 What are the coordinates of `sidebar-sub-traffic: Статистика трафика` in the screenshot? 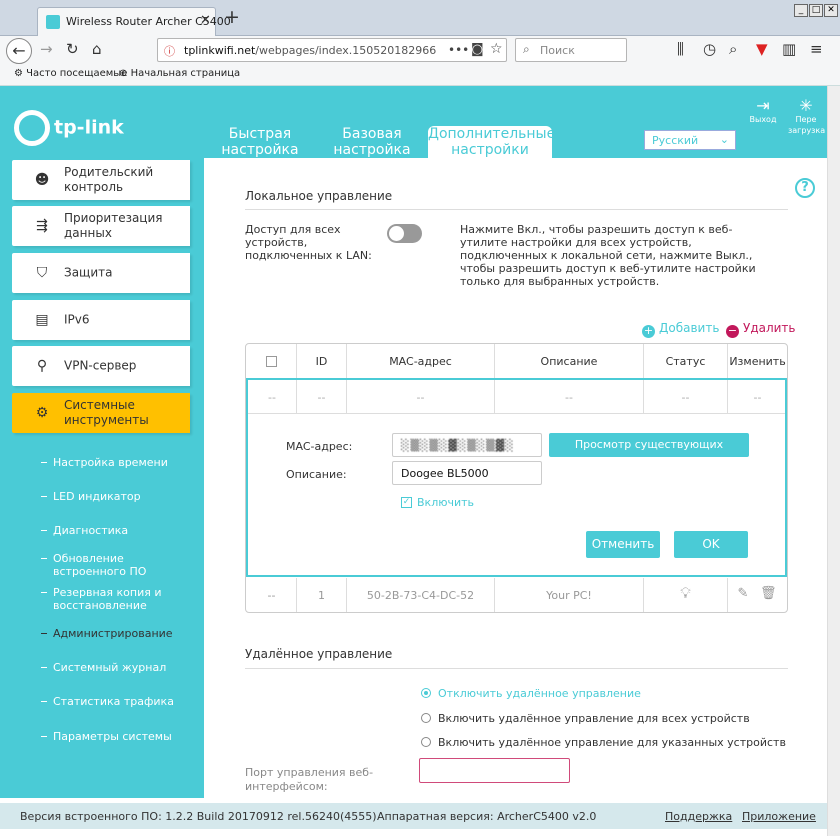 It's located at (107, 701).